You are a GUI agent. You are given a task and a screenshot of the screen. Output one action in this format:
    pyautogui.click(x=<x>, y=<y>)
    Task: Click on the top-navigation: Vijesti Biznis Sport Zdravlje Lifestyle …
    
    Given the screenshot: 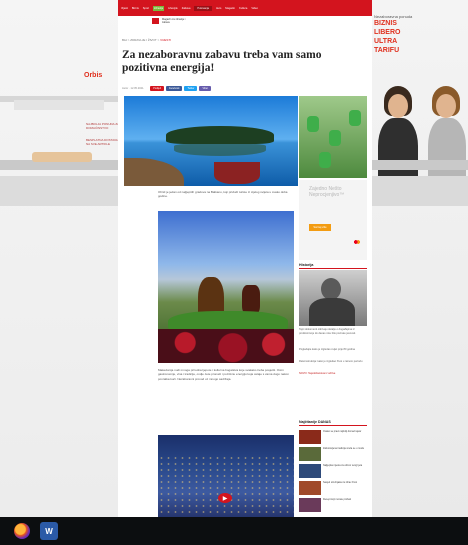 What is the action you would take?
    pyautogui.click(x=245, y=8)
    